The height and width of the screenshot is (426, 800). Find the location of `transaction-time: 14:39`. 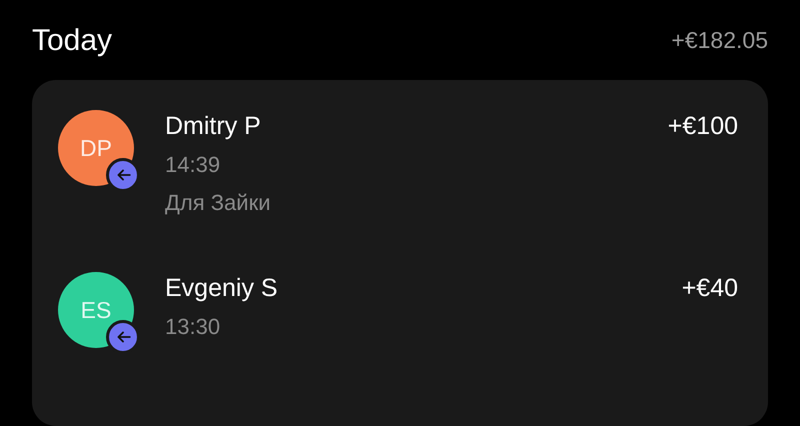

transaction-time: 14:39 is located at coordinates (192, 165).